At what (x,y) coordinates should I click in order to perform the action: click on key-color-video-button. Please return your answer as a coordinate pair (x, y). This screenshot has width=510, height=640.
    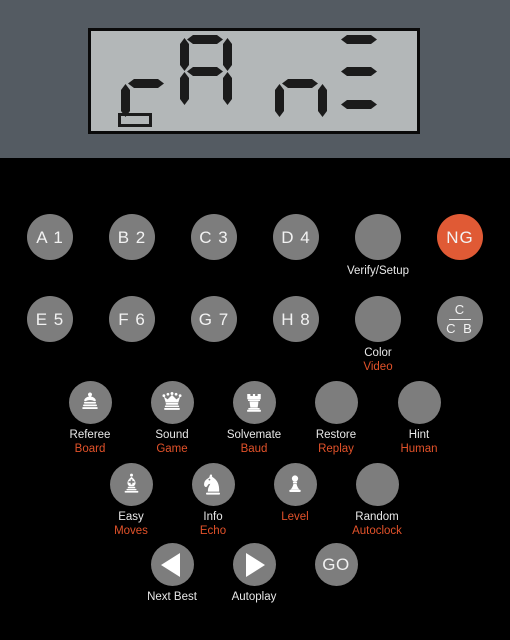
    Looking at the image, I should click on (378, 319).